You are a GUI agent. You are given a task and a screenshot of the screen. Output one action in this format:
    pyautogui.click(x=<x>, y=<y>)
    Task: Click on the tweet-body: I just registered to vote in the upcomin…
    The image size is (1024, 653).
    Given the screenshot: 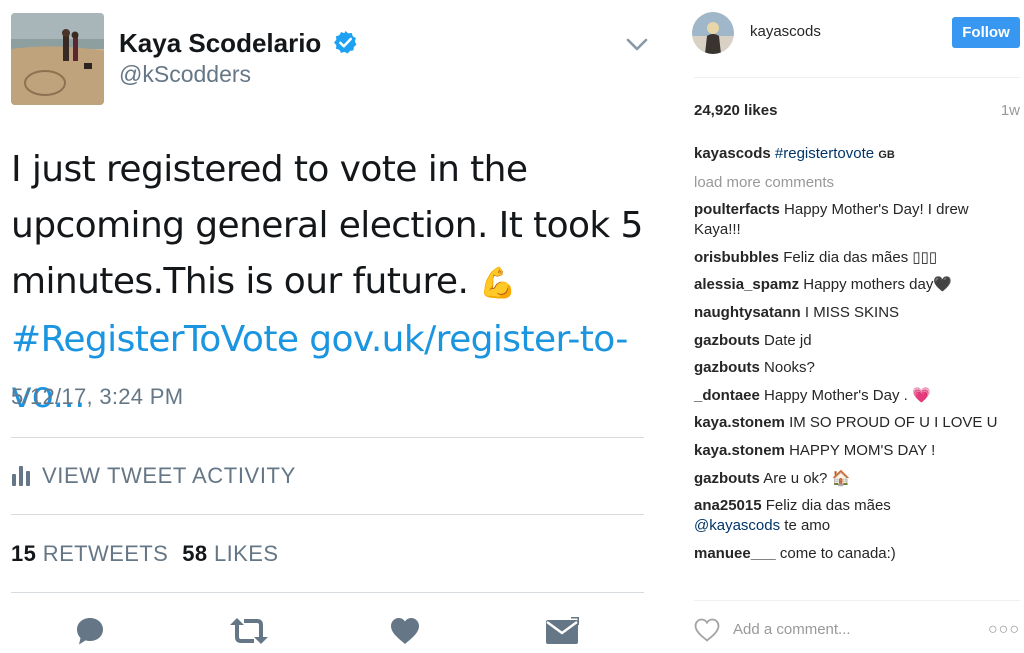 What is the action you would take?
    pyautogui.click(x=327, y=225)
    